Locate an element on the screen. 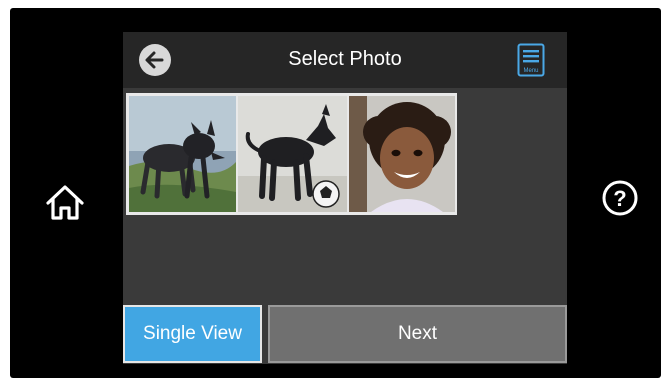 This screenshot has height=382, width=667. child-photo-icon is located at coordinates (402, 154).